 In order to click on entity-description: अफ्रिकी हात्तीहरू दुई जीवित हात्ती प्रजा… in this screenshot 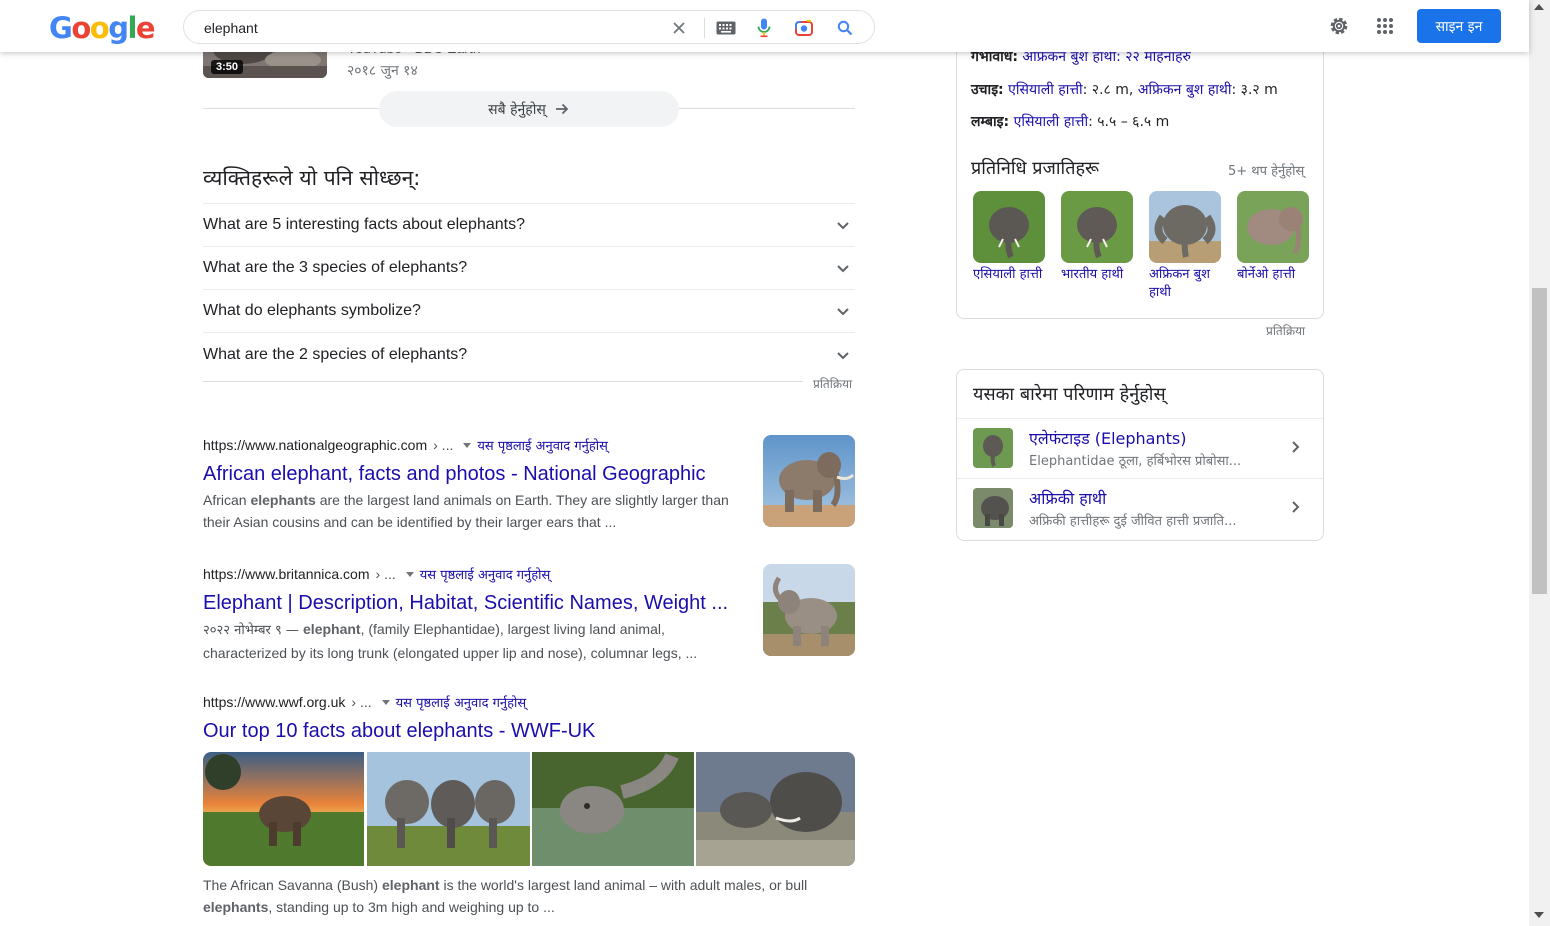, I will do `click(1133, 521)`.